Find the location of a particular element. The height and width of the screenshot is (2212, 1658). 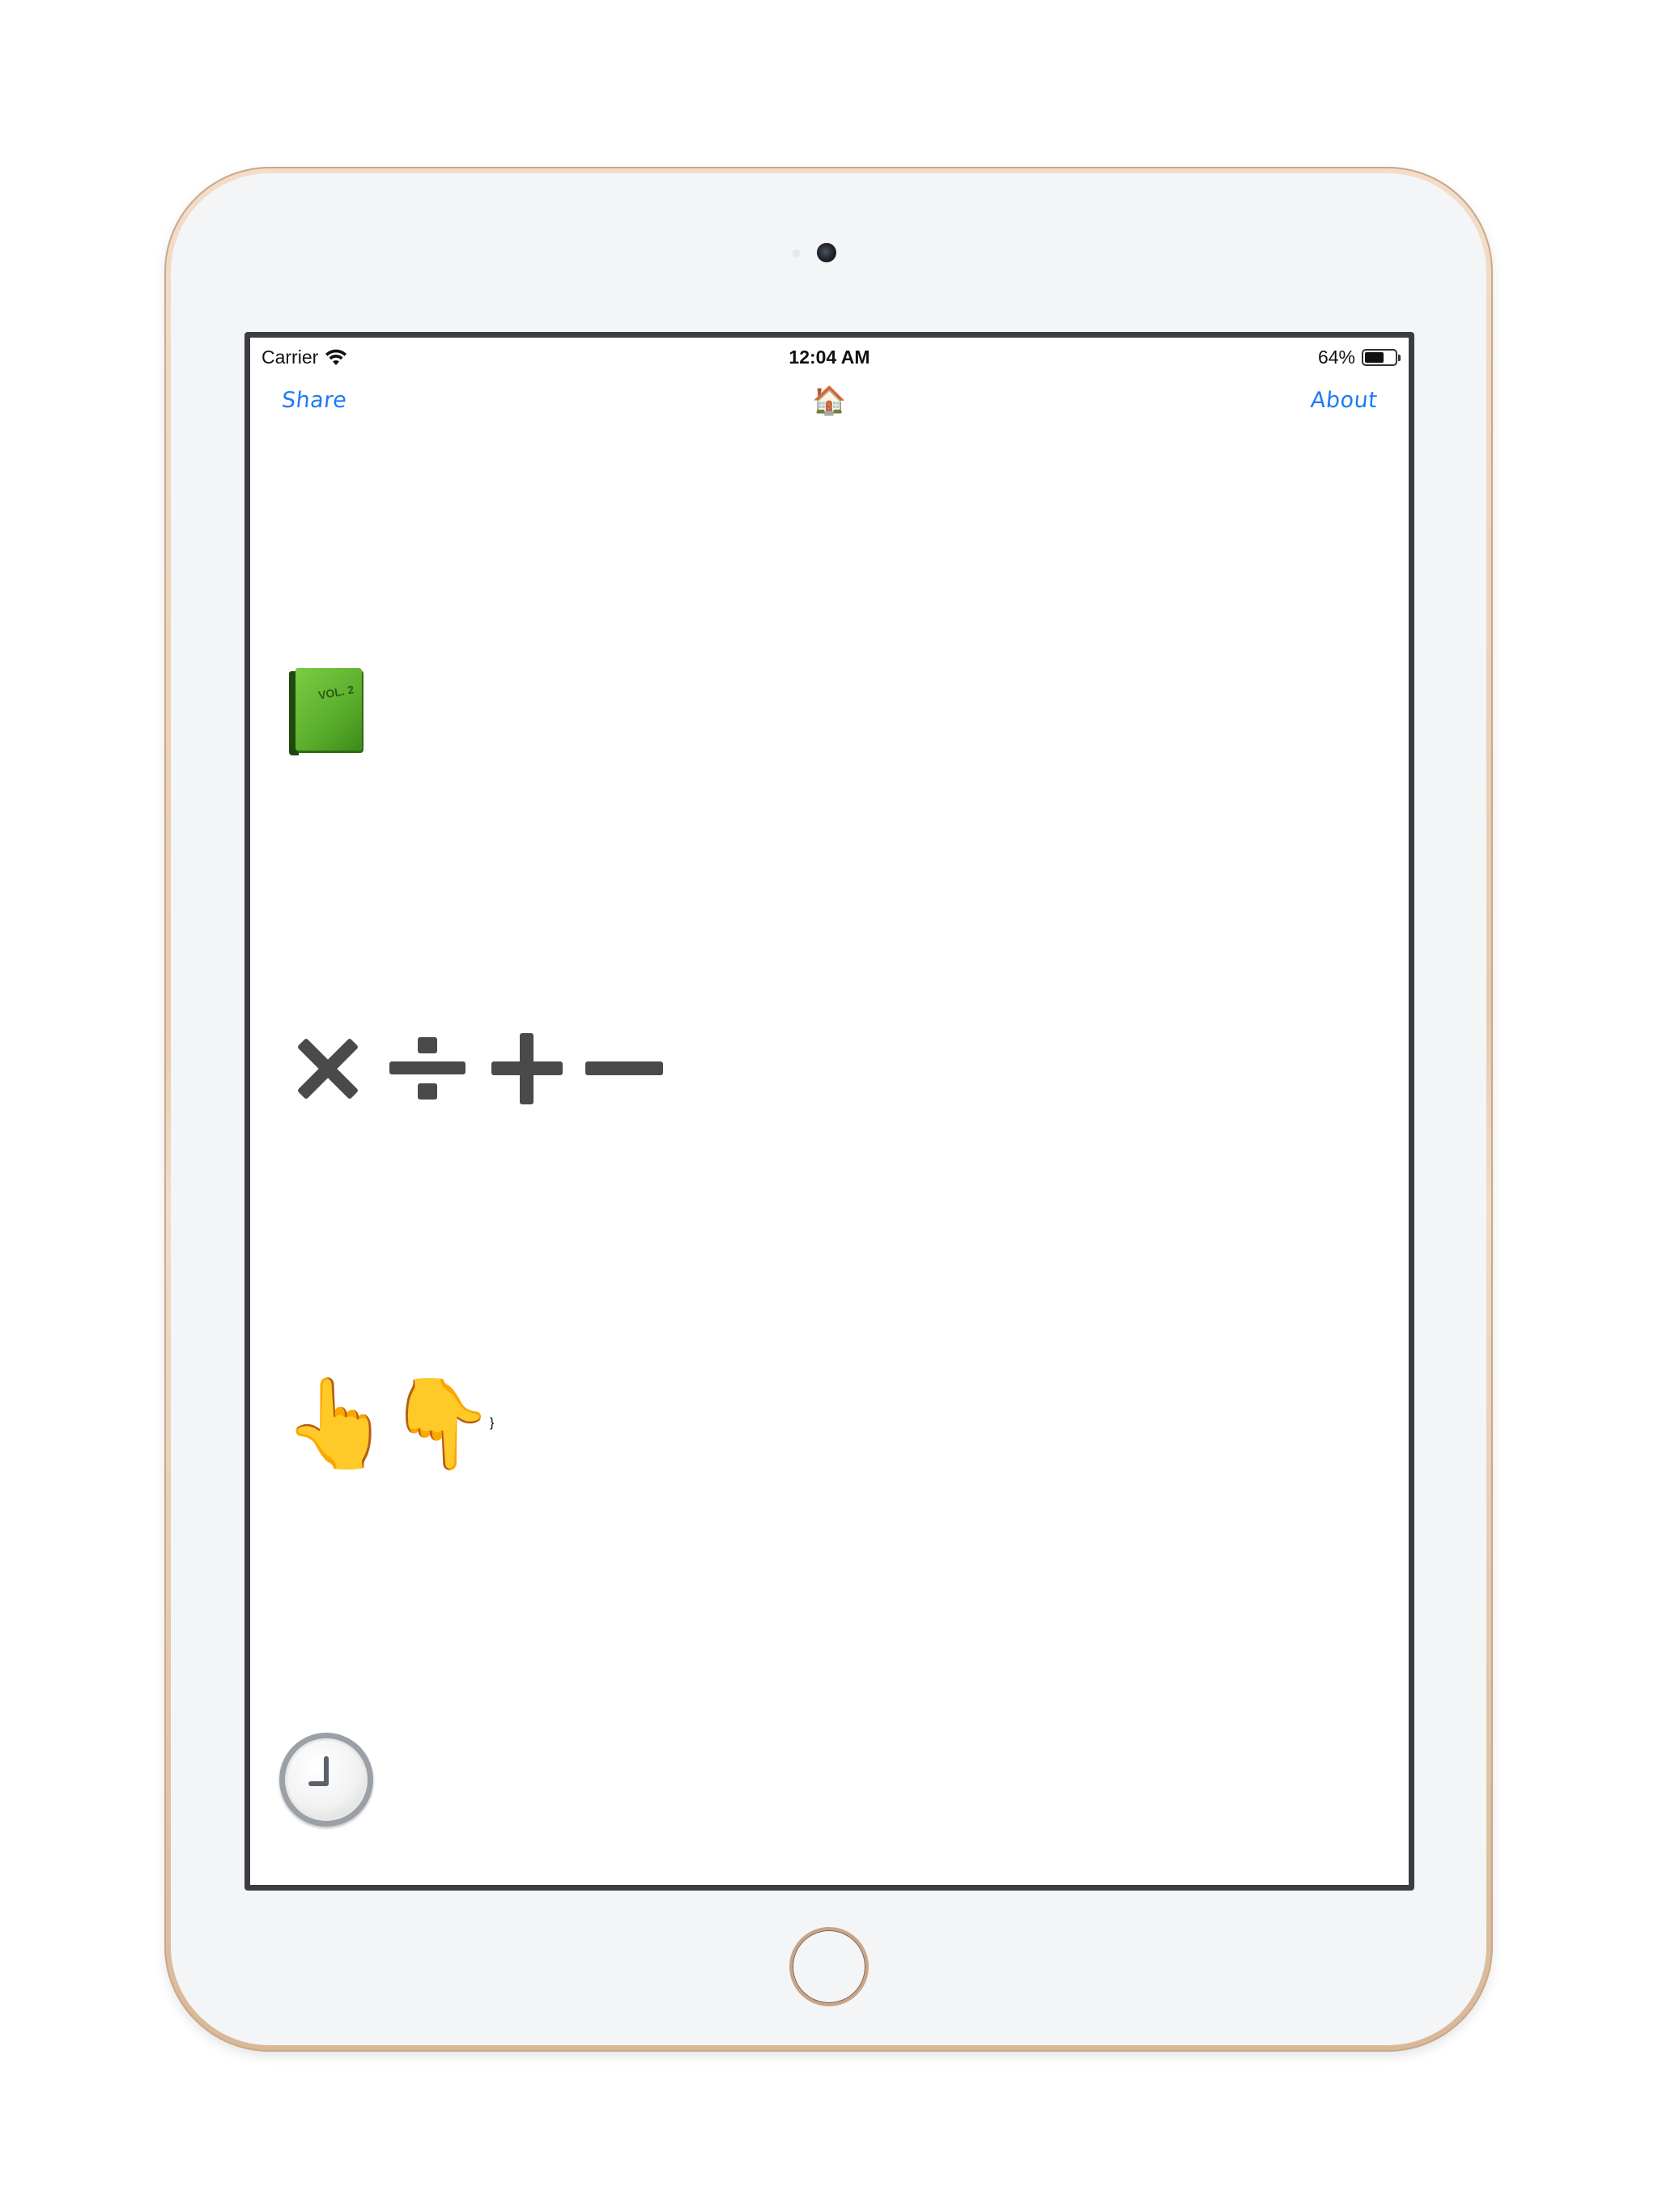

front-camera is located at coordinates (826, 253).